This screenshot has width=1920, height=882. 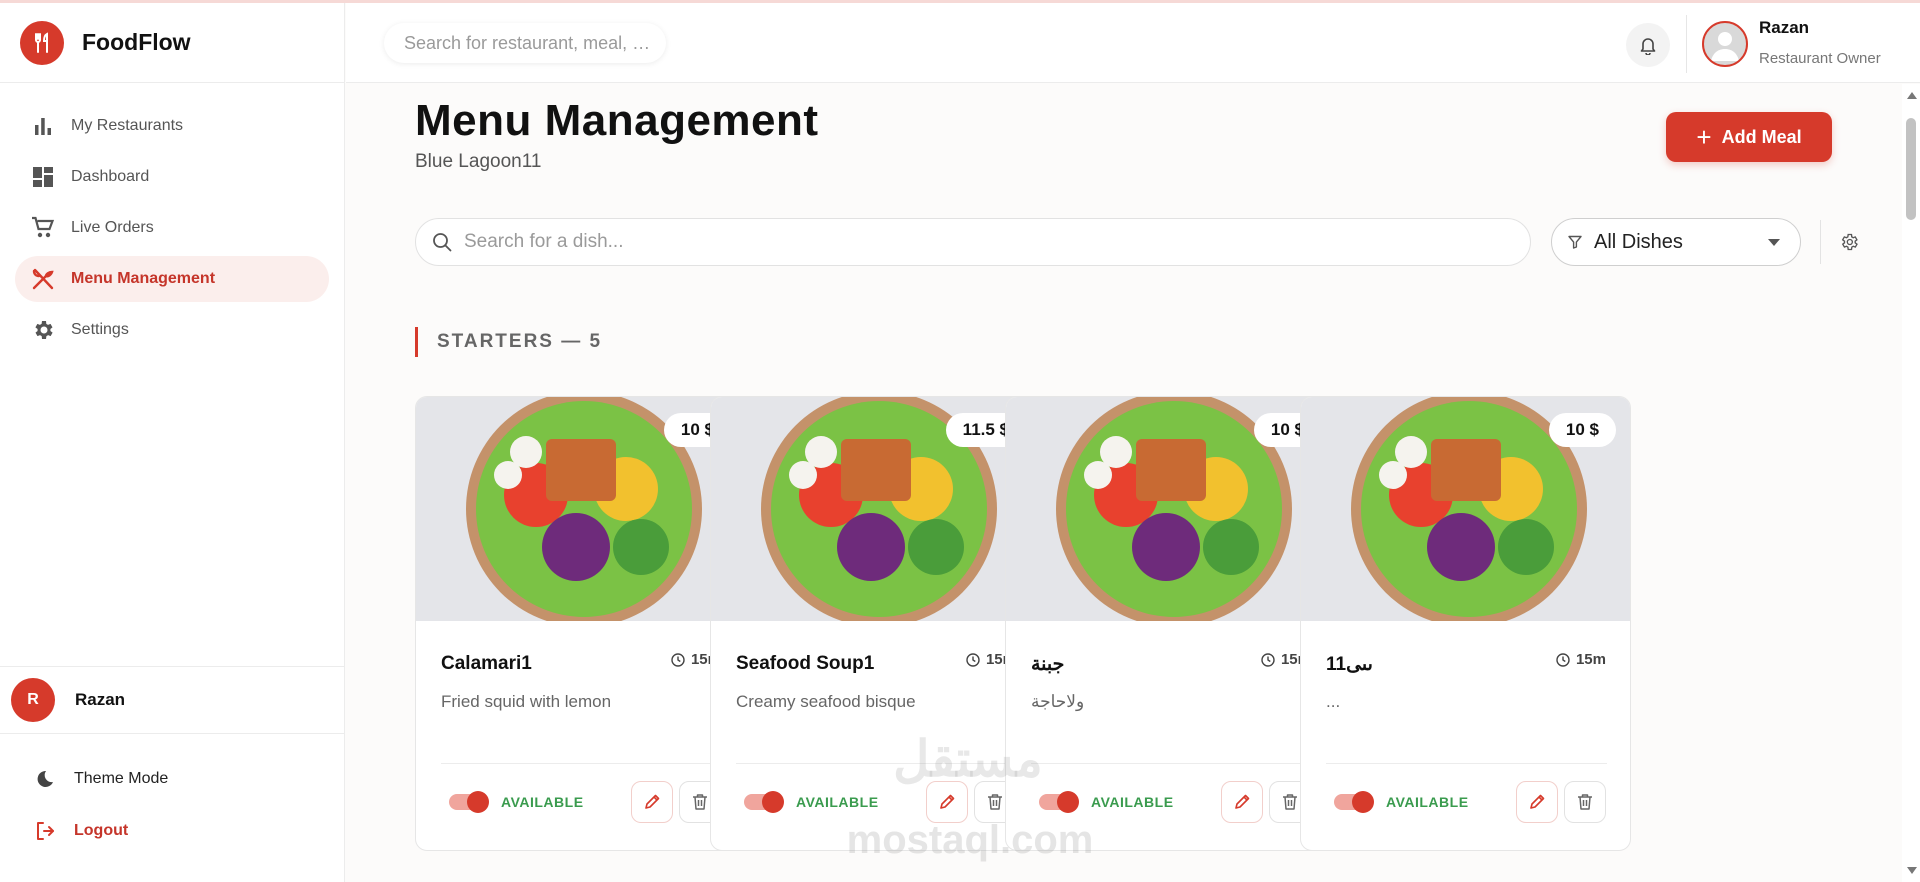 I want to click on cart-icon, so click(x=43, y=228).